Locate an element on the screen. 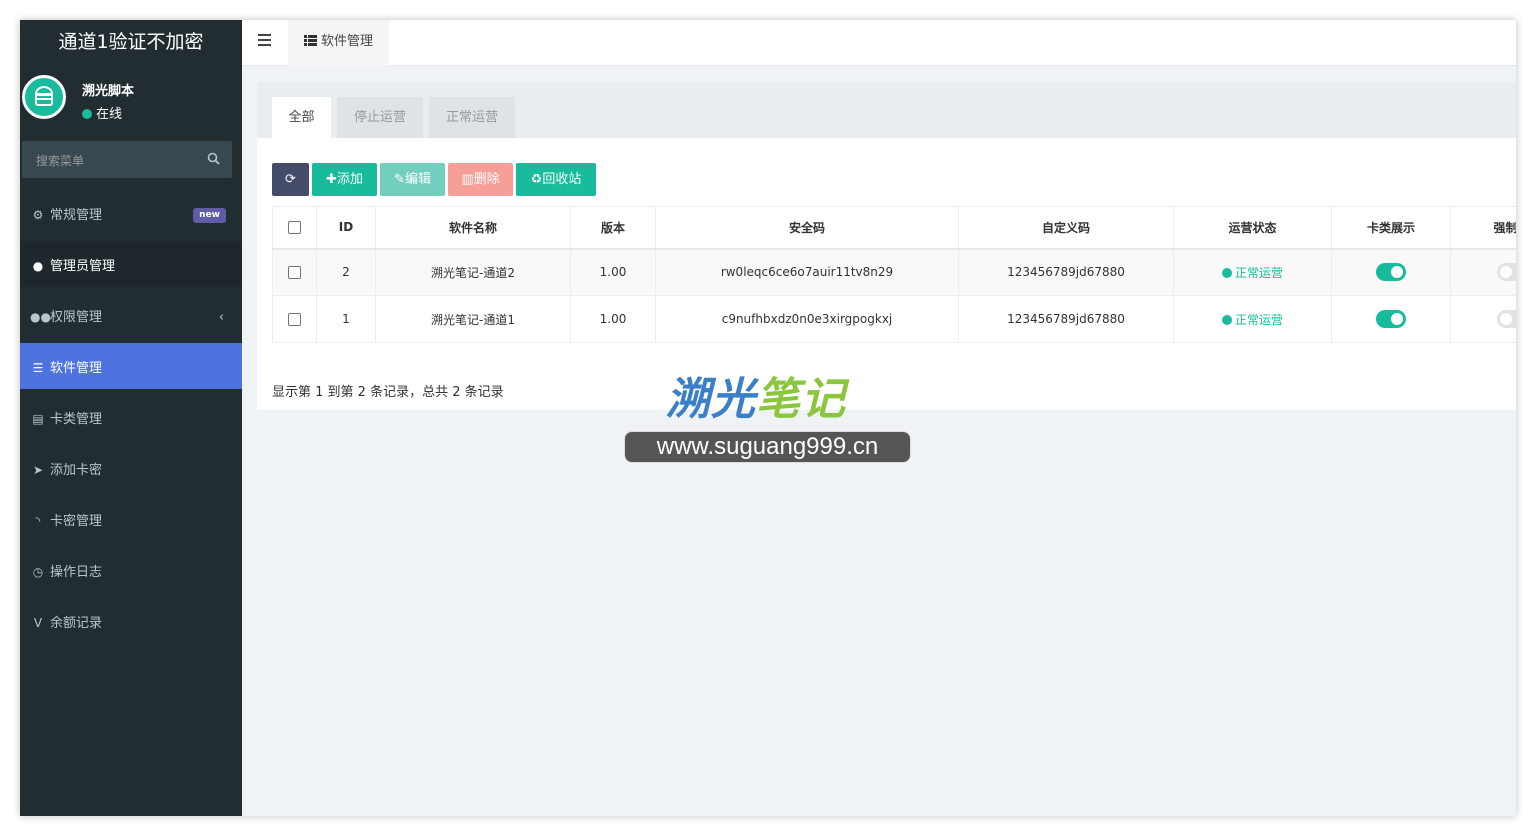 Image resolution: width=1536 pixels, height=836 pixels. watermark-logo: 溯光笔记 is located at coordinates (756, 395).